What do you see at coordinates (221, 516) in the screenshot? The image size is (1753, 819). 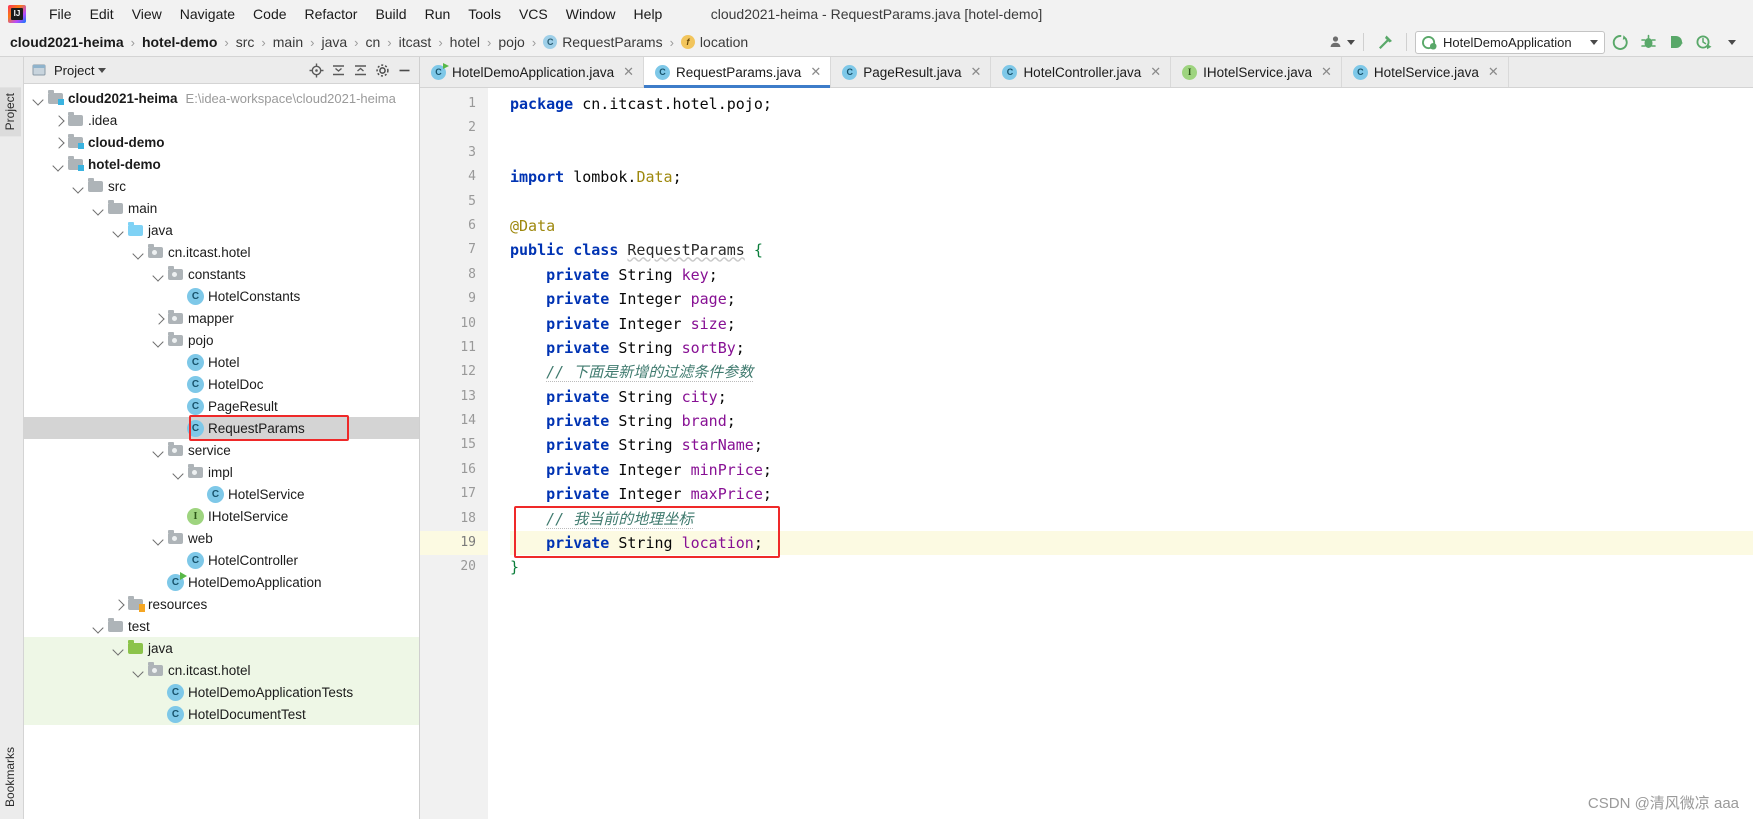 I see `tree-item-ihotelservice: I IHotelService` at bounding box center [221, 516].